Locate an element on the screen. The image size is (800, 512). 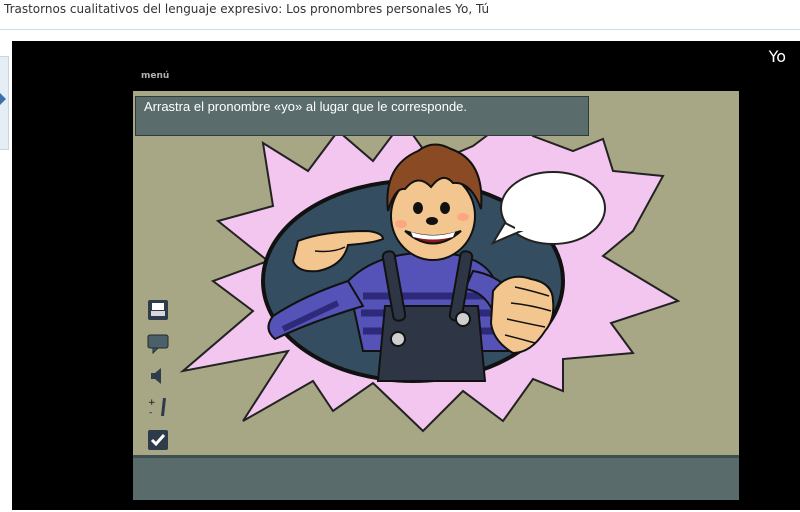
volume-adjust-icon: + - is located at coordinates (158, 407).